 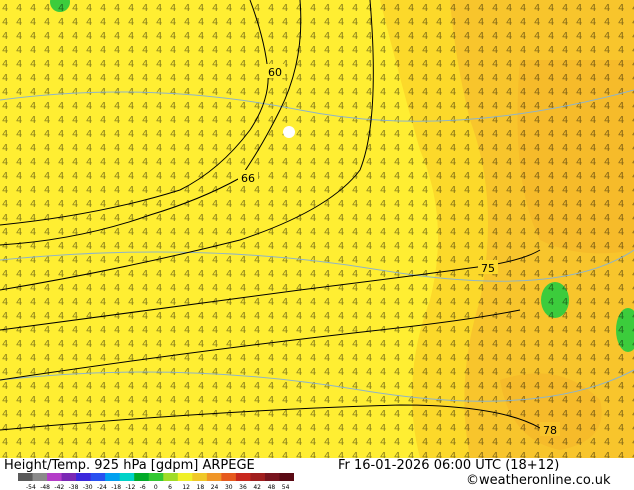 What do you see at coordinates (243, 487) in the screenshot?
I see `color-scale-tick-label: 36` at bounding box center [243, 487].